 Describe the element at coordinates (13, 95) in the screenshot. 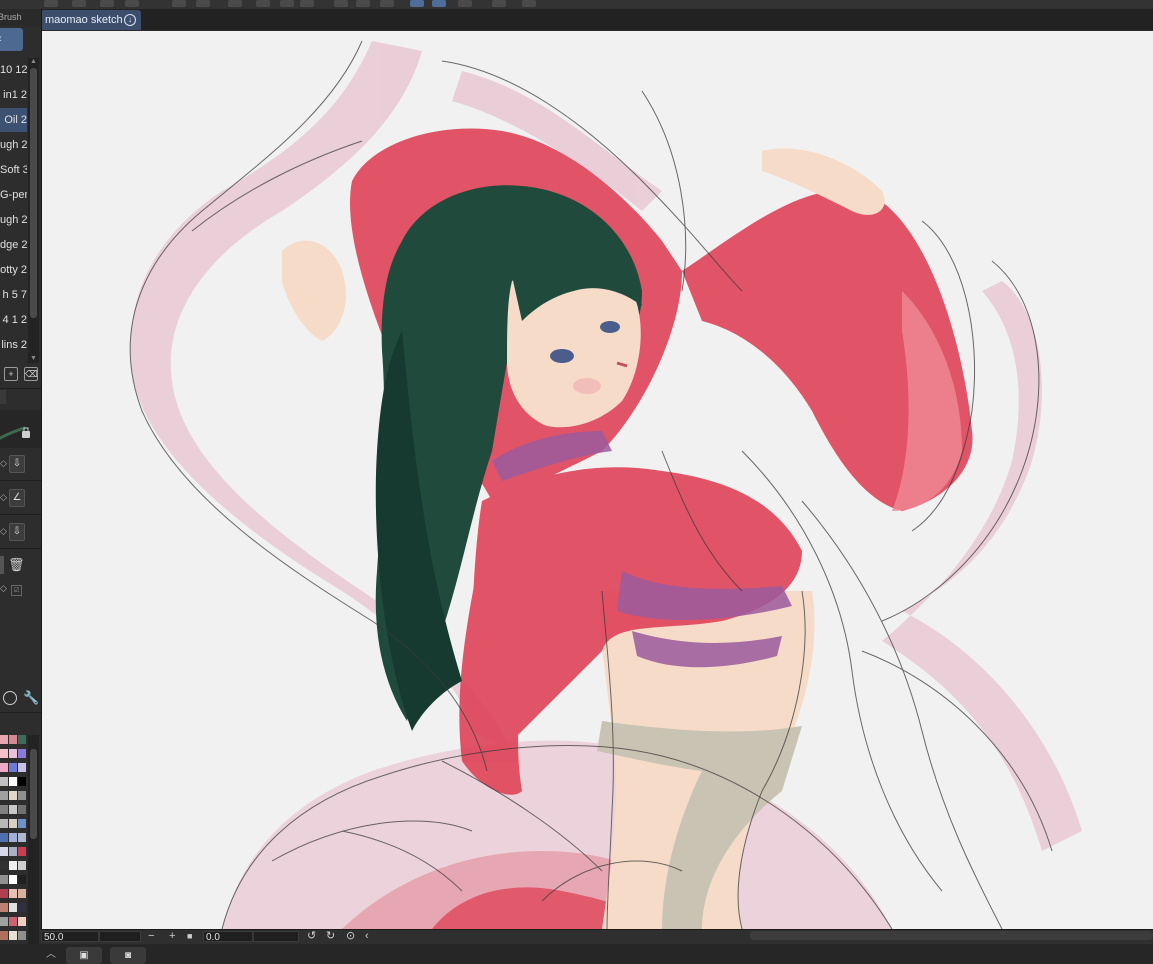

I see `brush-item: in1 2` at that location.